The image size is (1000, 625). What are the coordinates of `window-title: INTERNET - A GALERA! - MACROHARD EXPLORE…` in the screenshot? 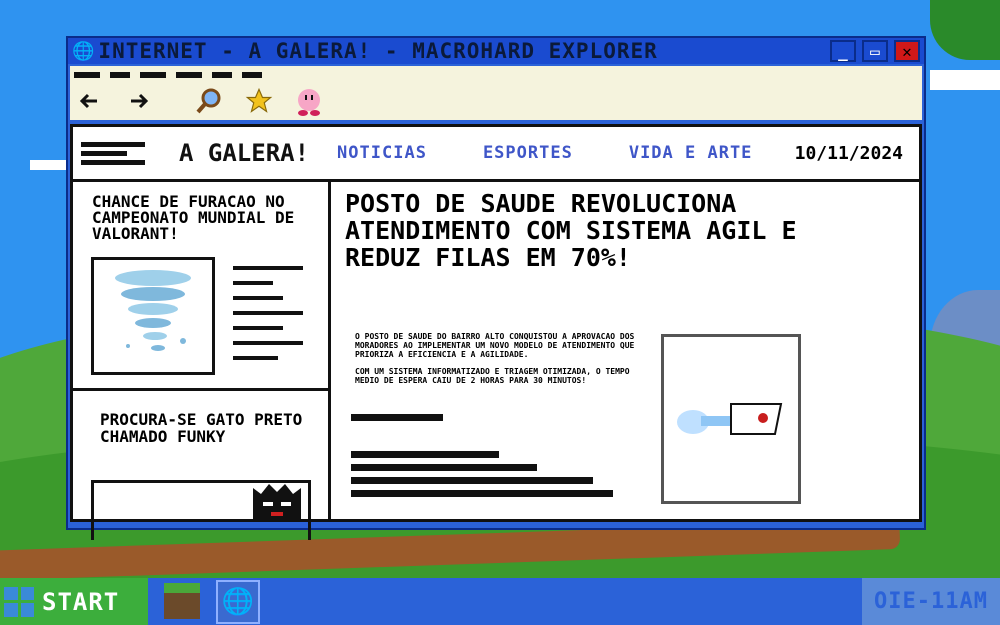 It's located at (378, 51).